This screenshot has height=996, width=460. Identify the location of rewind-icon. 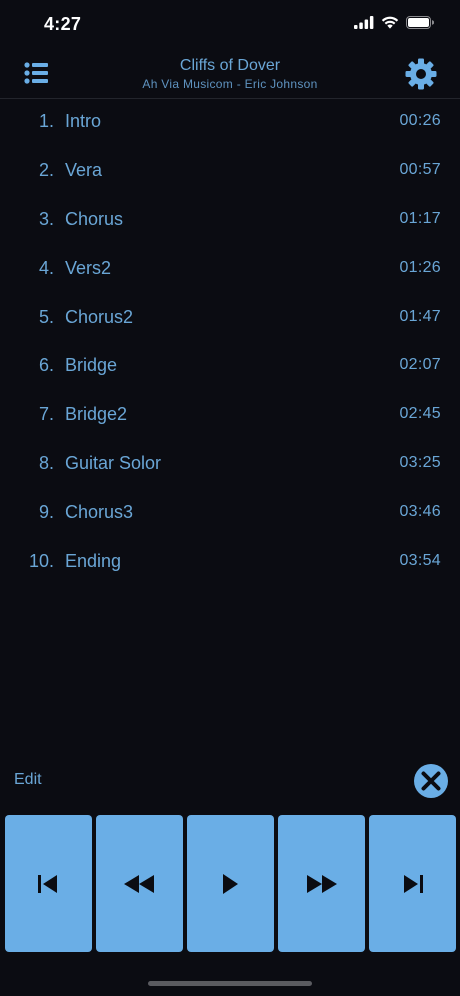
(139, 883).